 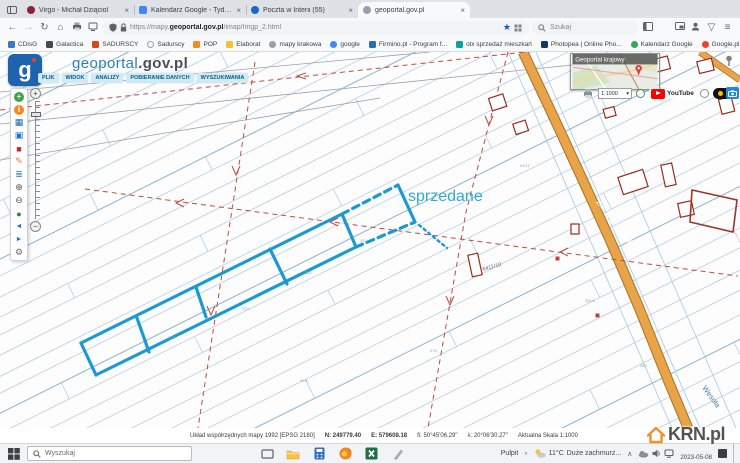 I want to click on info-circle-icon, so click(x=704, y=93).